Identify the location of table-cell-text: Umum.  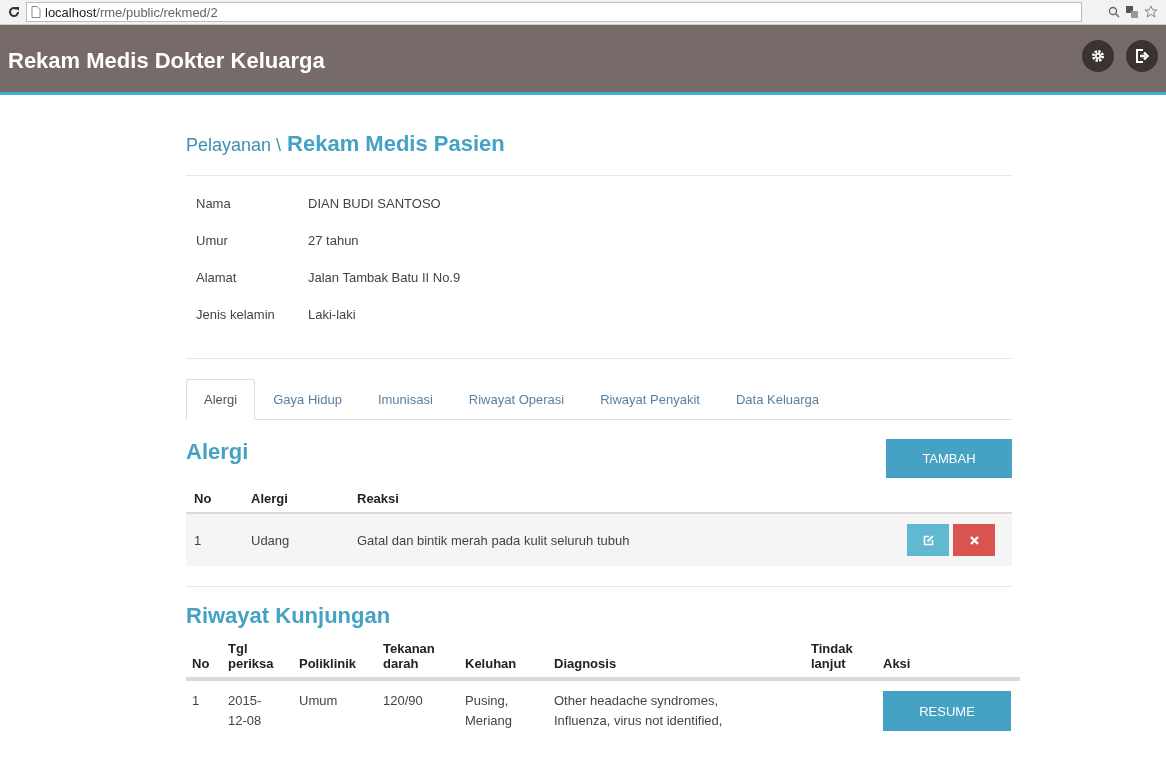
(318, 701).